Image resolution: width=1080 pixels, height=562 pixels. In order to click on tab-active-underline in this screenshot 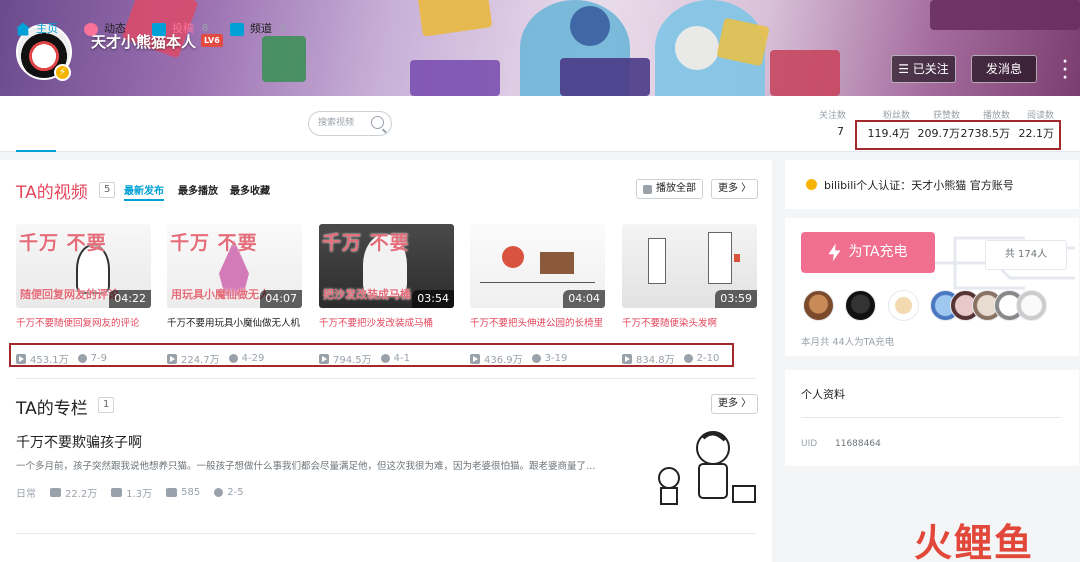, I will do `click(144, 200)`.